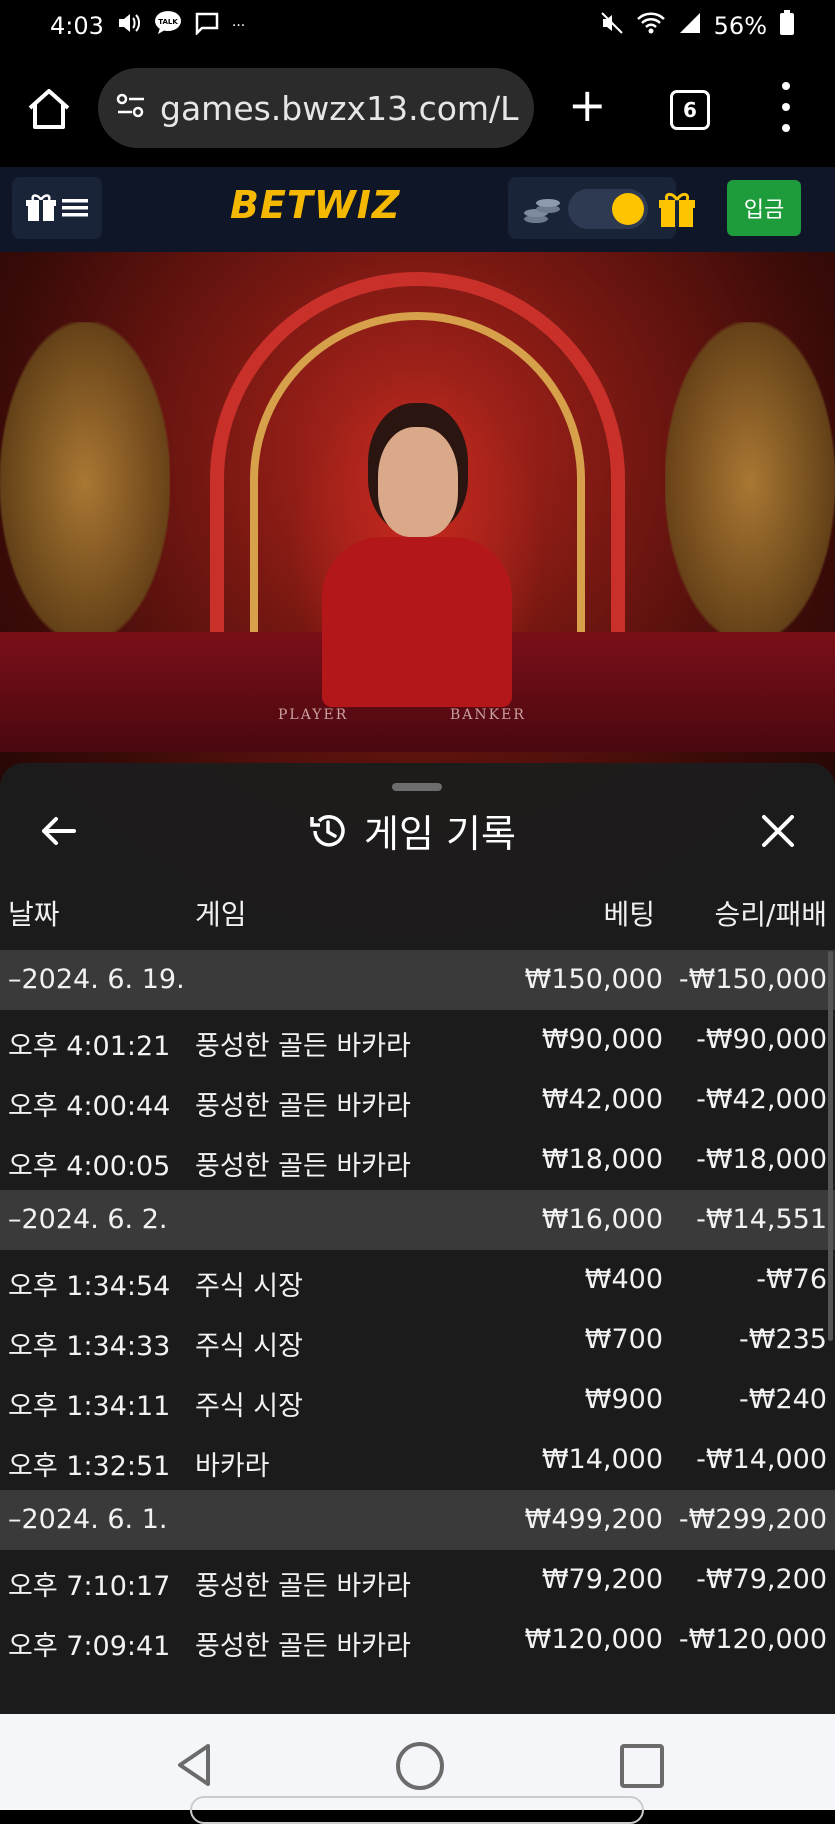  I want to click on tab-switcher-button: 6, so click(690, 110).